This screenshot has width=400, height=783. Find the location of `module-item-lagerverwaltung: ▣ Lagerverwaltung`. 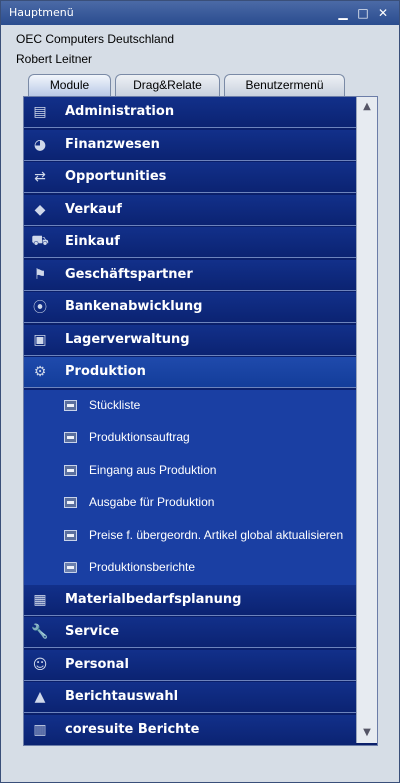

module-item-lagerverwaltung: ▣ Lagerverwaltung is located at coordinates (190, 340).